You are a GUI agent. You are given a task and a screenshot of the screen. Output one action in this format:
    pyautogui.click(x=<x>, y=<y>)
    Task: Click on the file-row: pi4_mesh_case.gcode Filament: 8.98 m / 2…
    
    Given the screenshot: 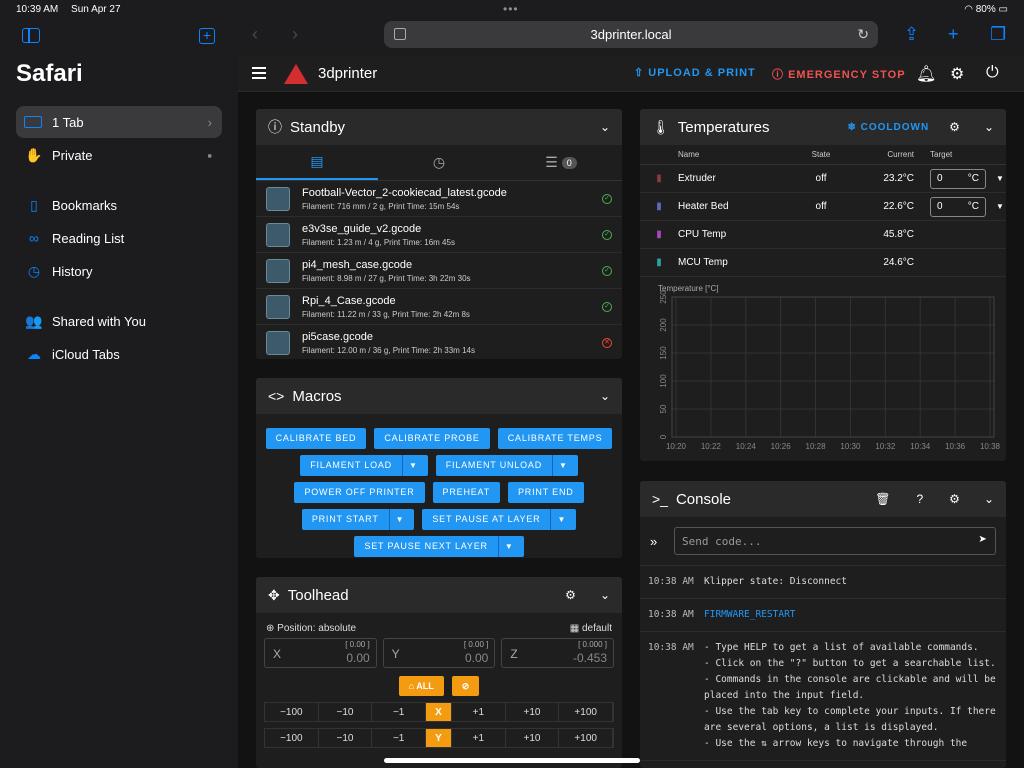 What is the action you would take?
    pyautogui.click(x=439, y=271)
    